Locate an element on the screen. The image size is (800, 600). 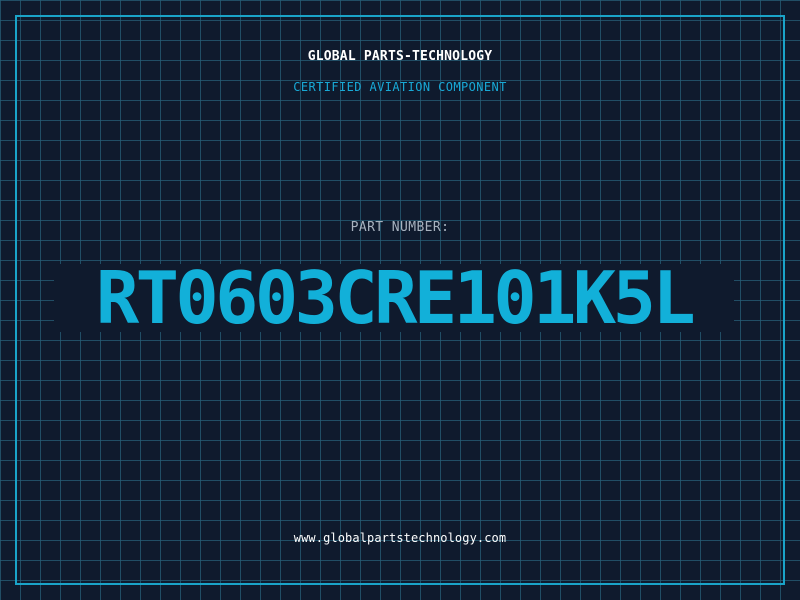
website-url: www.globalpartstechnology.com is located at coordinates (400, 538).